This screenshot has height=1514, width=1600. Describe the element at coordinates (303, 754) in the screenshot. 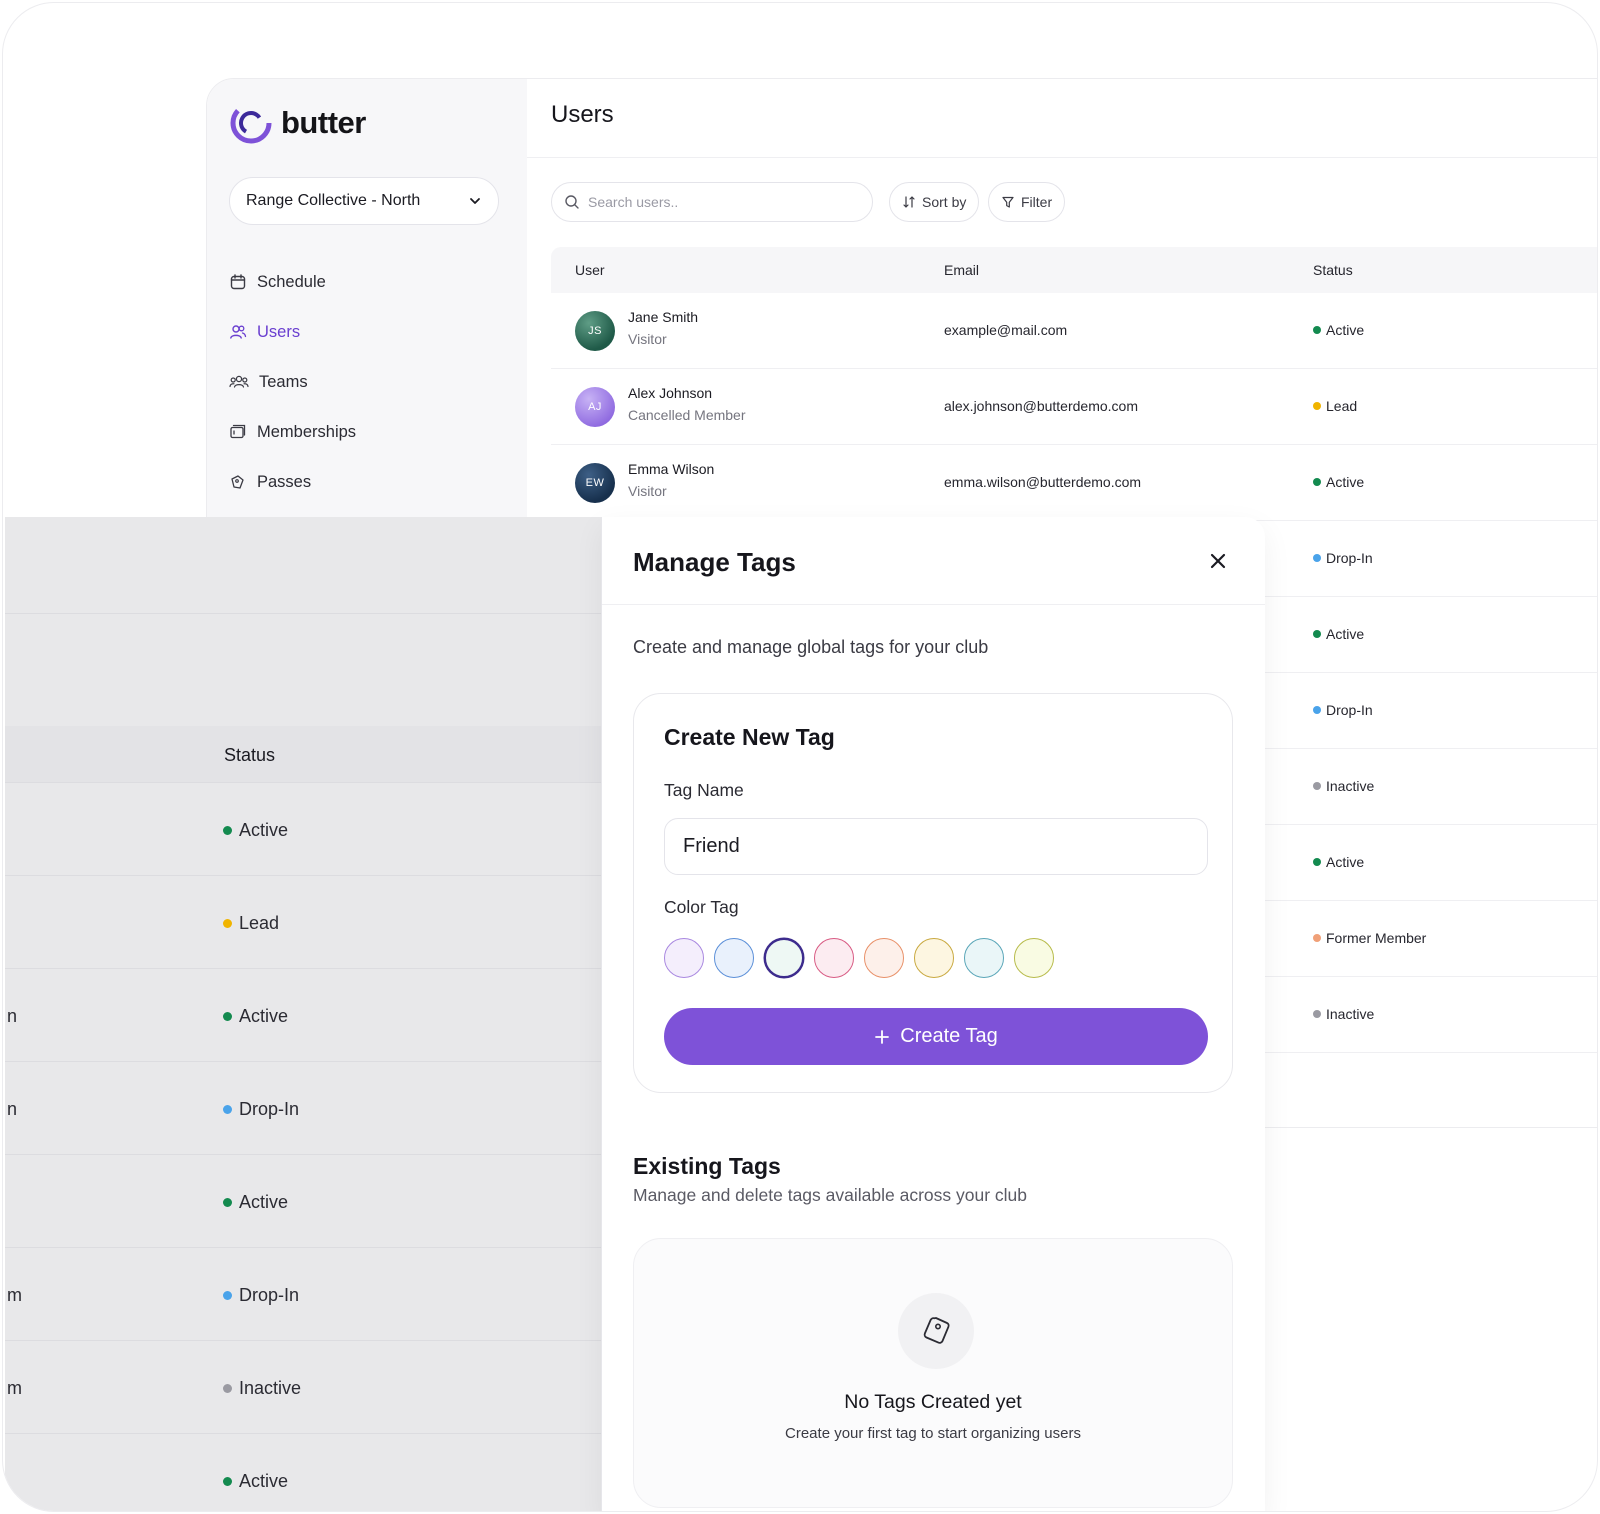

I see `backdrop-table-header` at that location.